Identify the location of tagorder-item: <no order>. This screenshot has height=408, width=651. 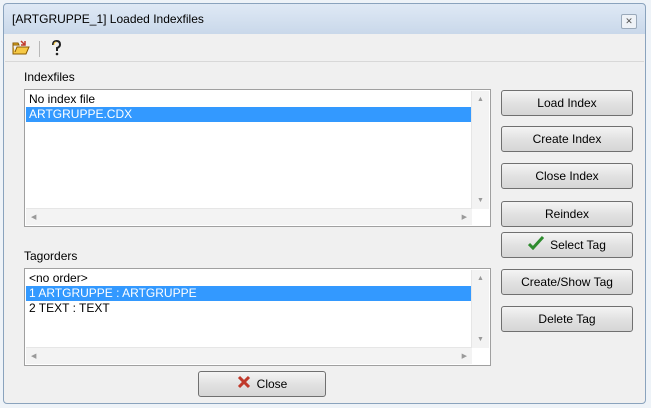
(249, 278).